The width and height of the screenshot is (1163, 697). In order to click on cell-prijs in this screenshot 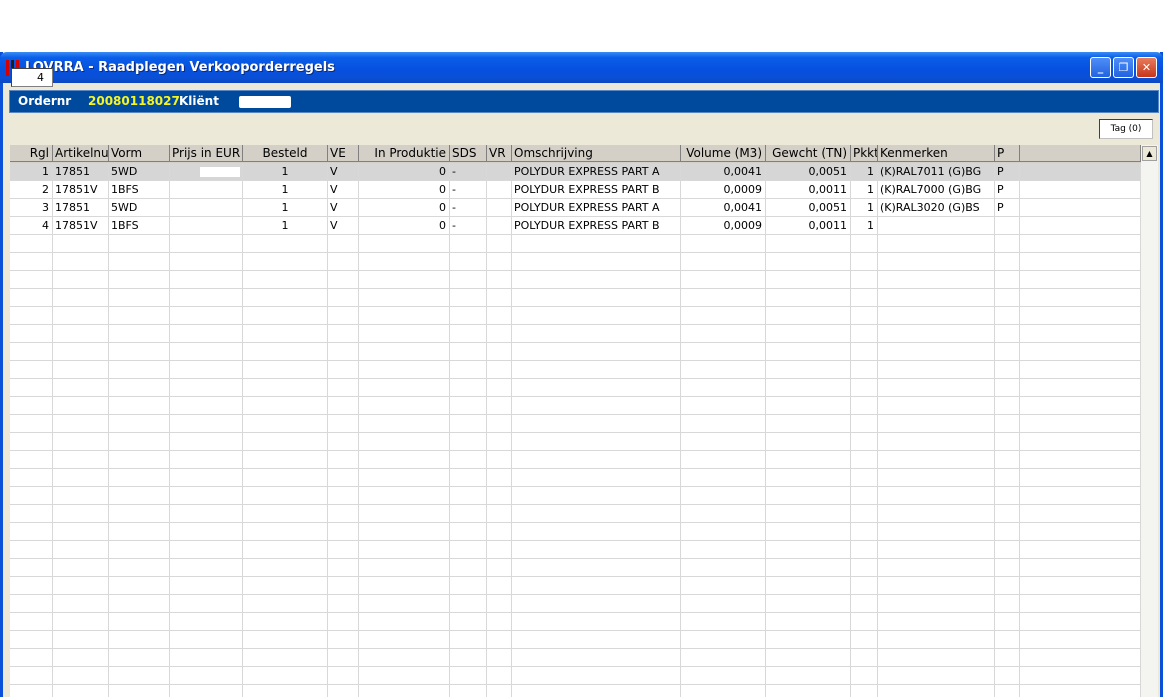, I will do `click(206, 513)`.